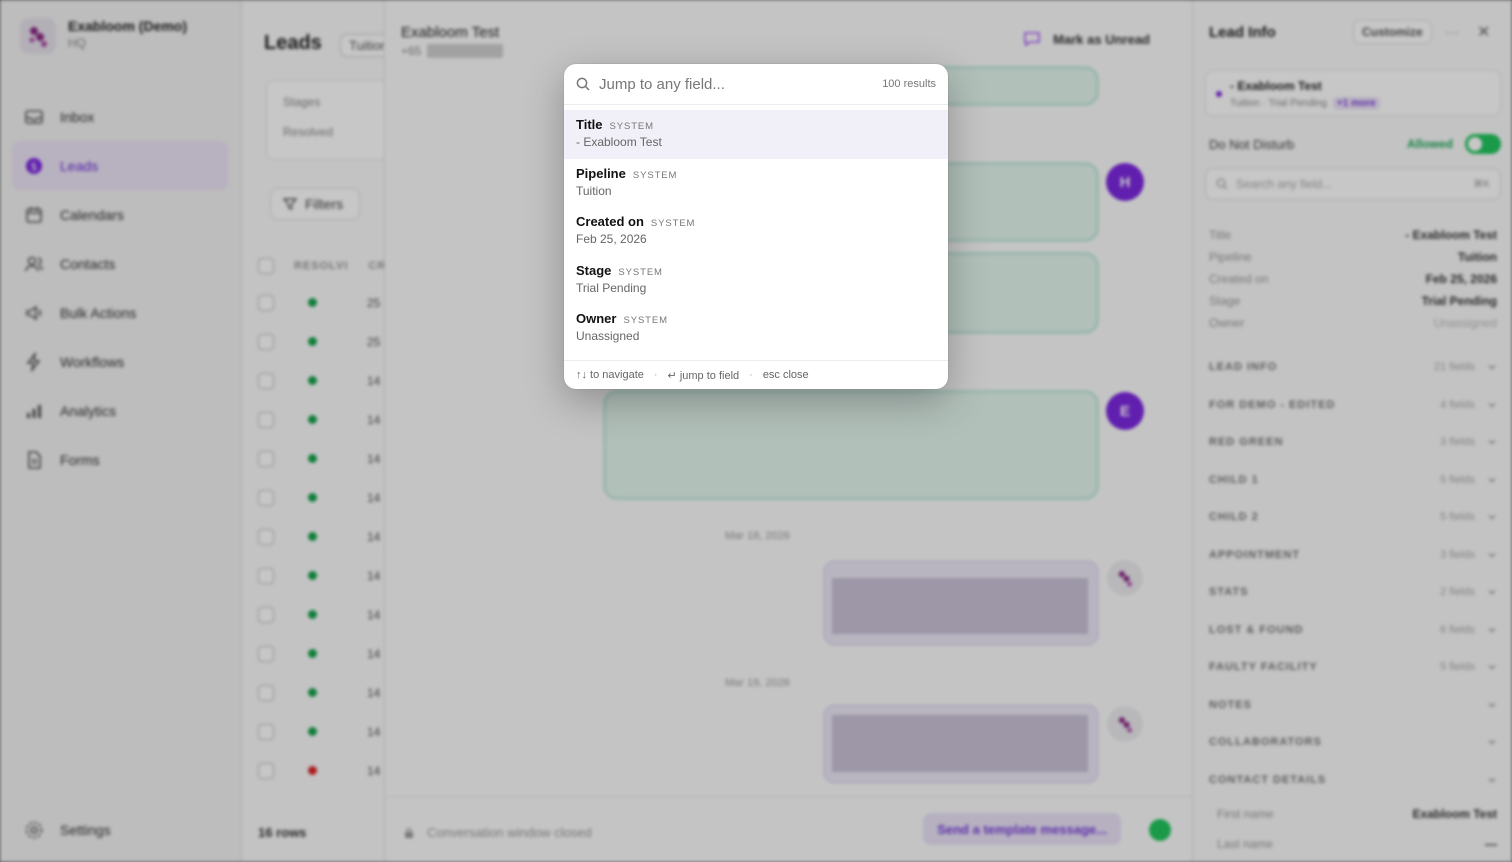 This screenshot has width=1512, height=862. What do you see at coordinates (736, 84) in the screenshot?
I see `jump-search-input` at bounding box center [736, 84].